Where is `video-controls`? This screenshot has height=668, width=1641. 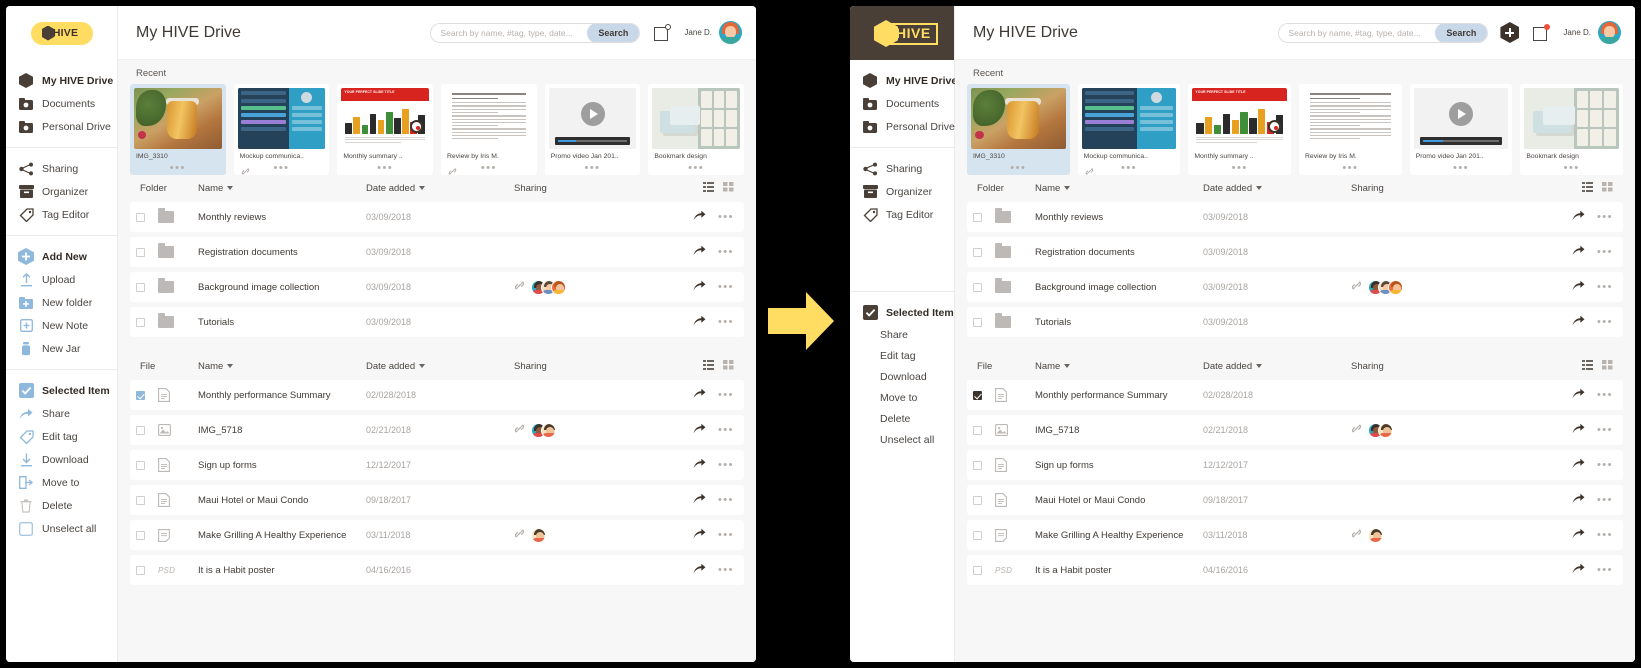 video-controls is located at coordinates (592, 141).